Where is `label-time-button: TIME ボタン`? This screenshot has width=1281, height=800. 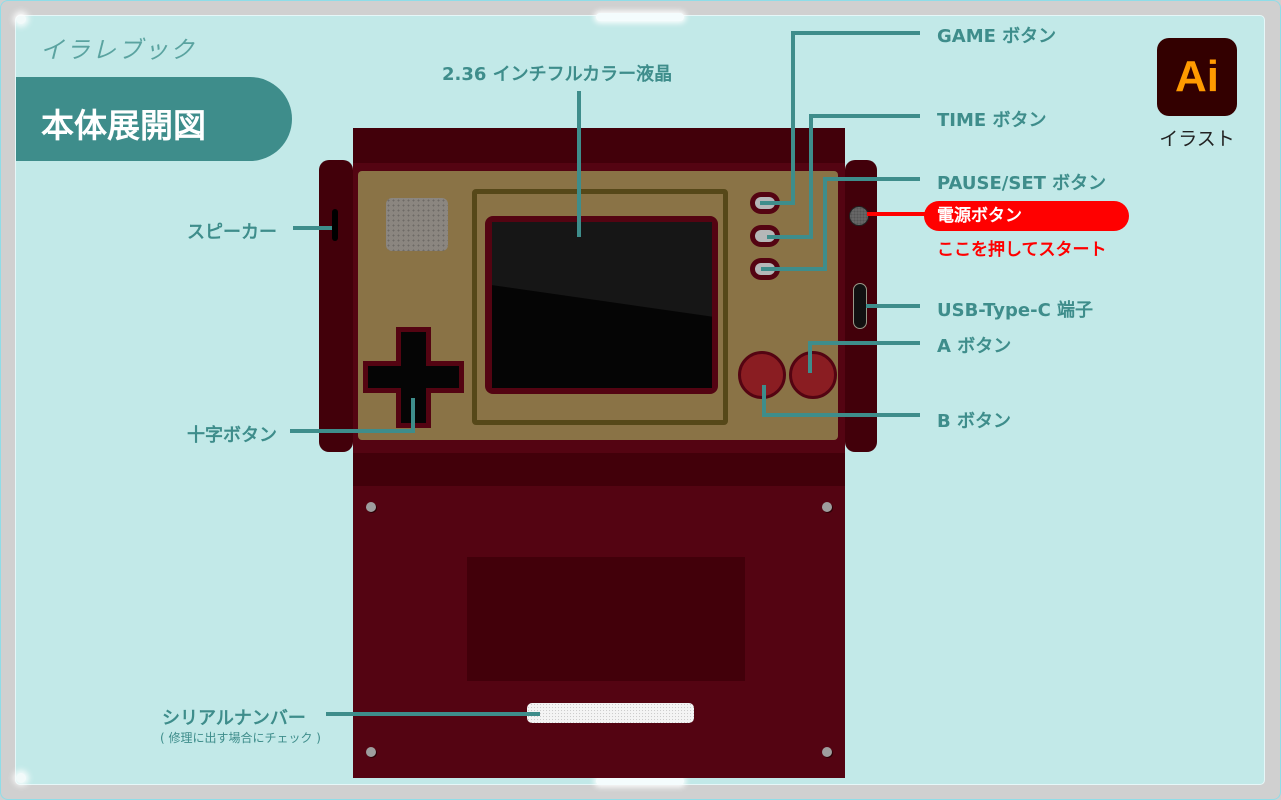
label-time-button: TIME ボタン is located at coordinates (992, 120).